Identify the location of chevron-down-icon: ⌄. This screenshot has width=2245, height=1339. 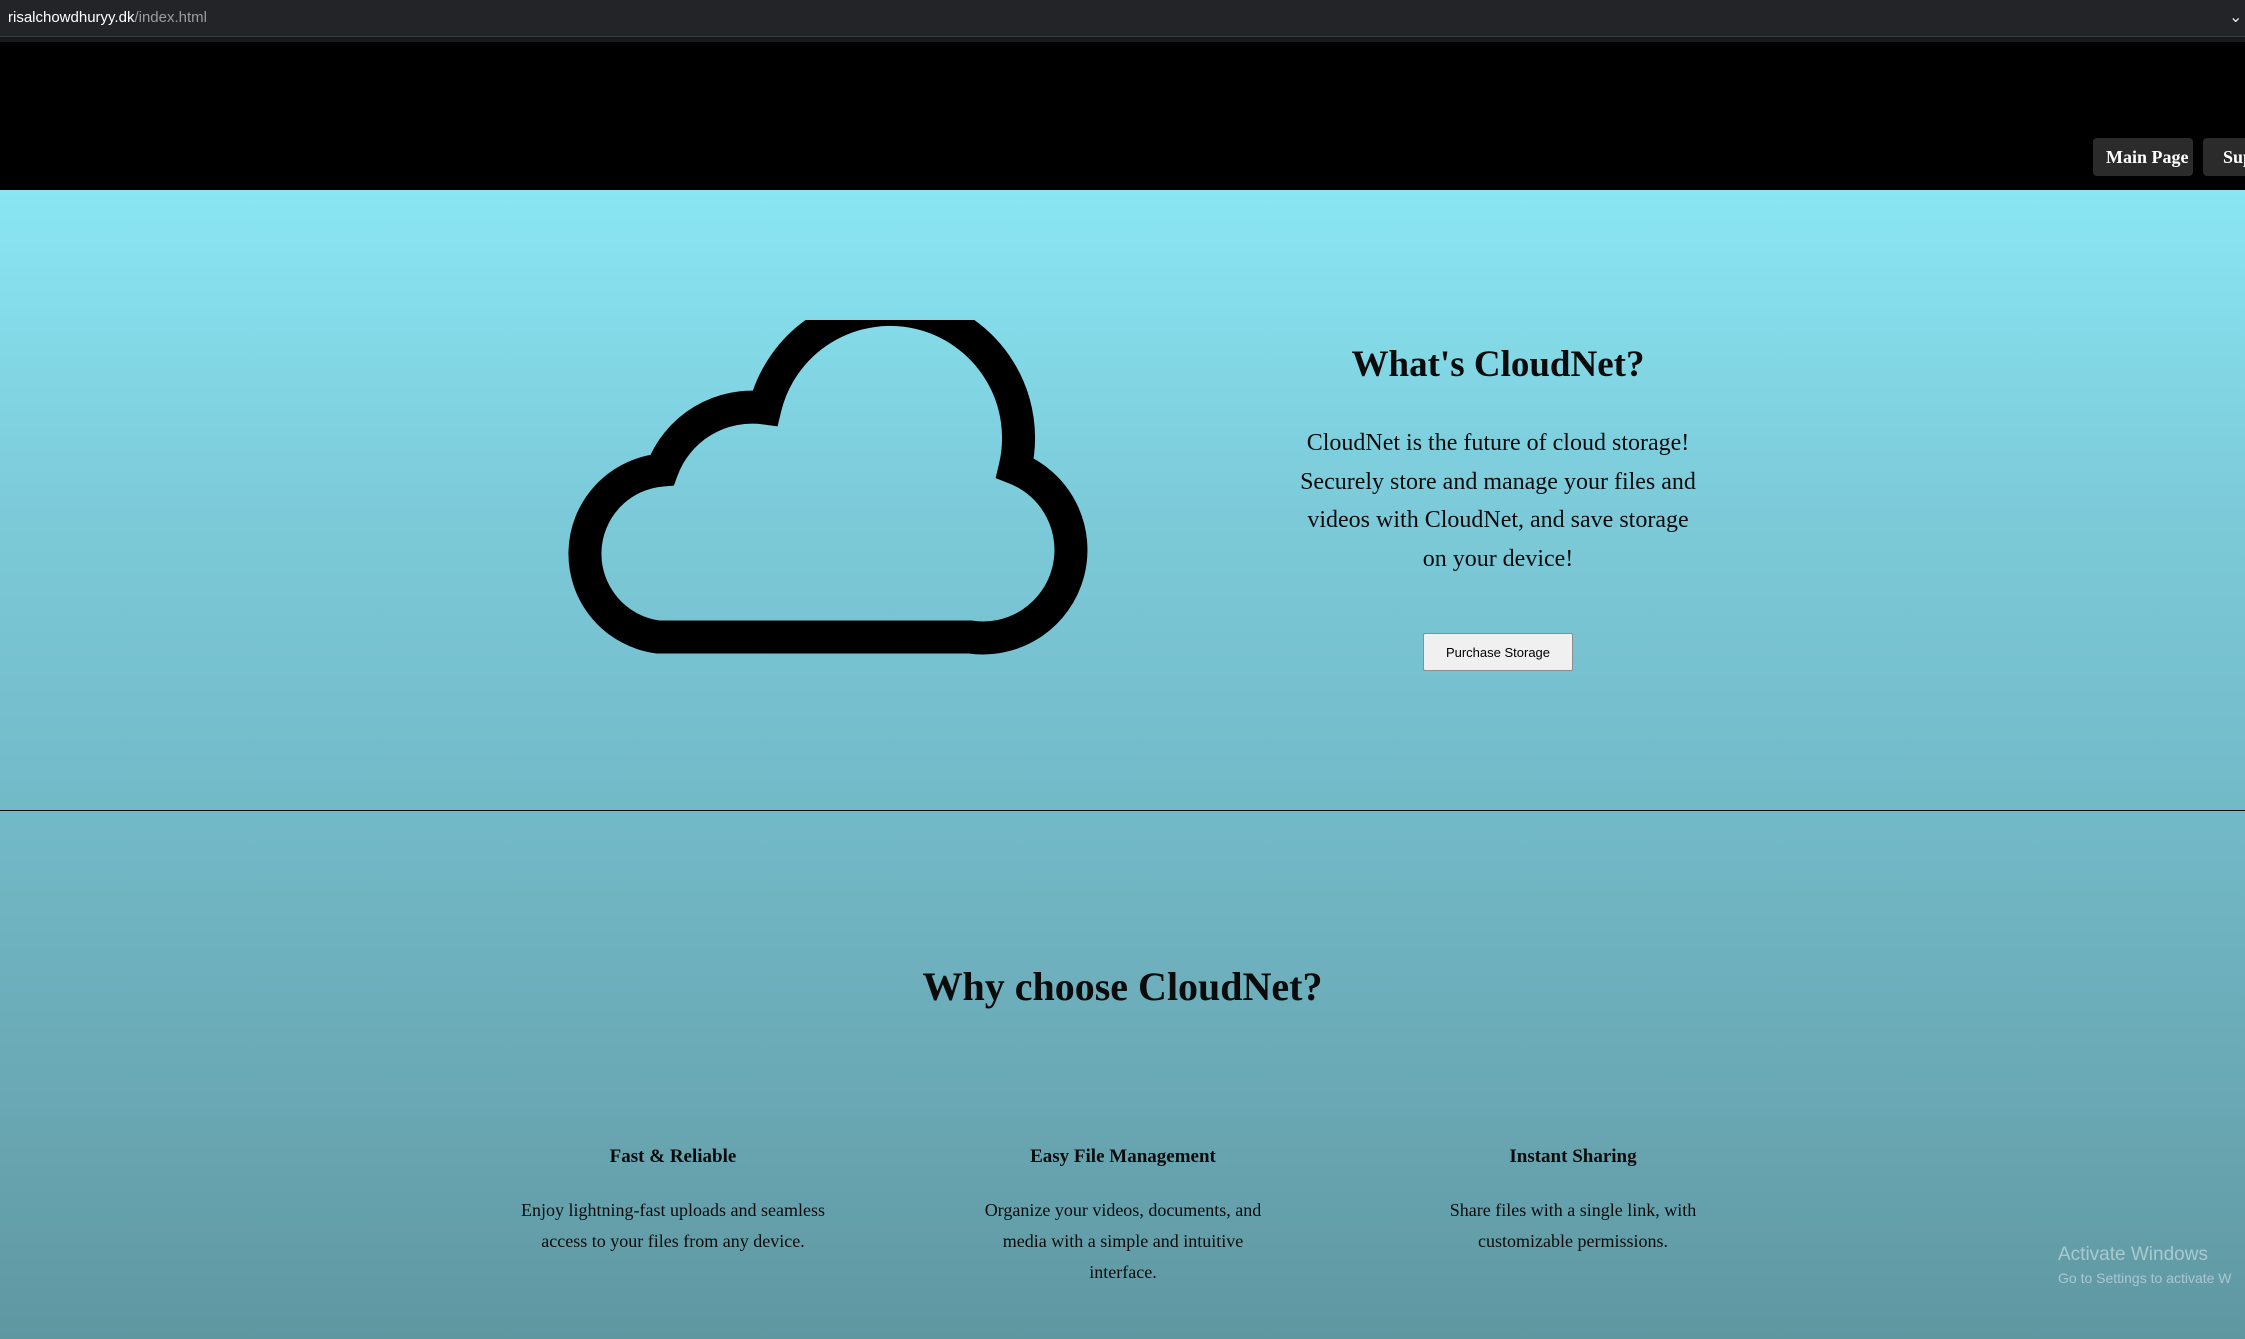
(2236, 17).